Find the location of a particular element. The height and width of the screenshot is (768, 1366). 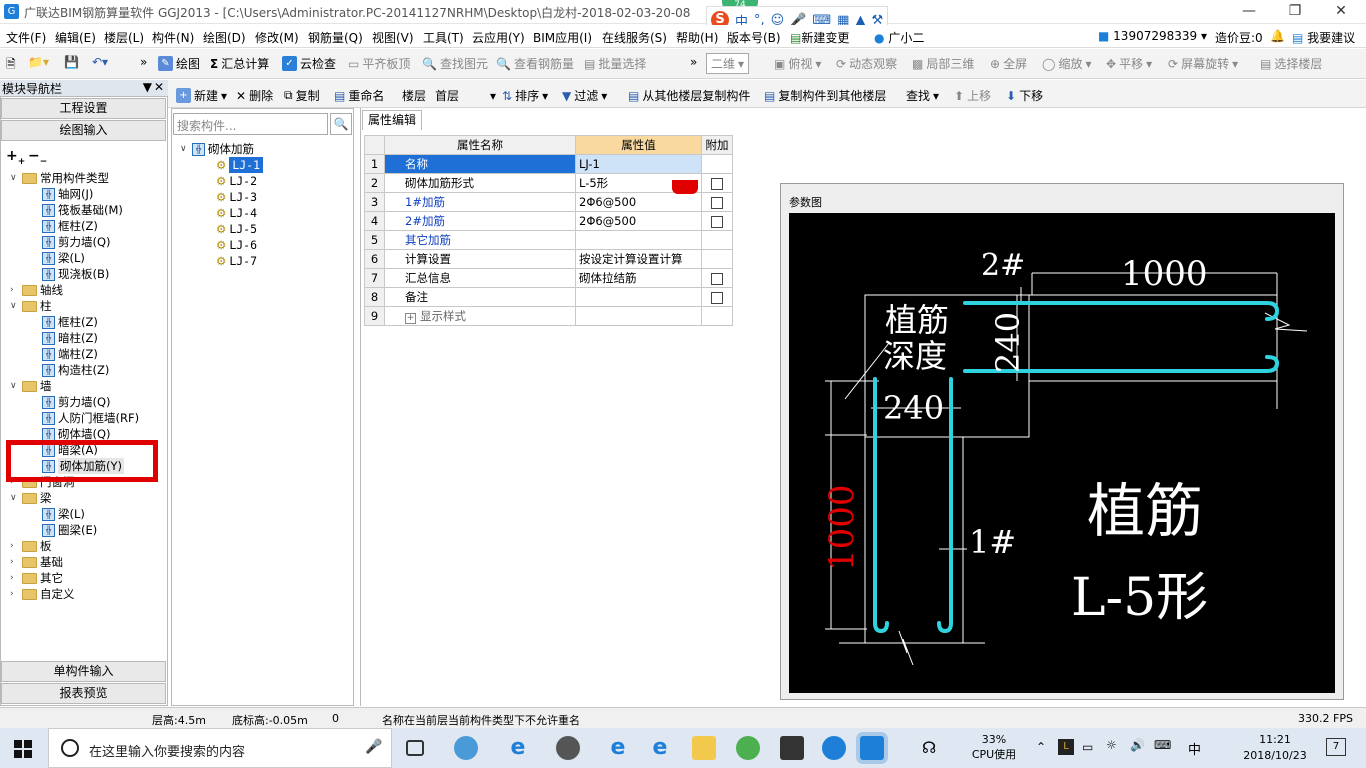

component-item: ⚙ LJ-3 is located at coordinates (236, 197).